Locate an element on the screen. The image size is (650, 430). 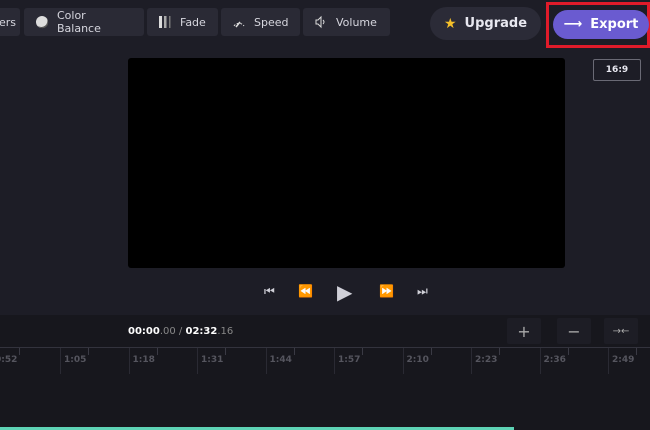
timeline-tick: 1:18 is located at coordinates (143, 361).